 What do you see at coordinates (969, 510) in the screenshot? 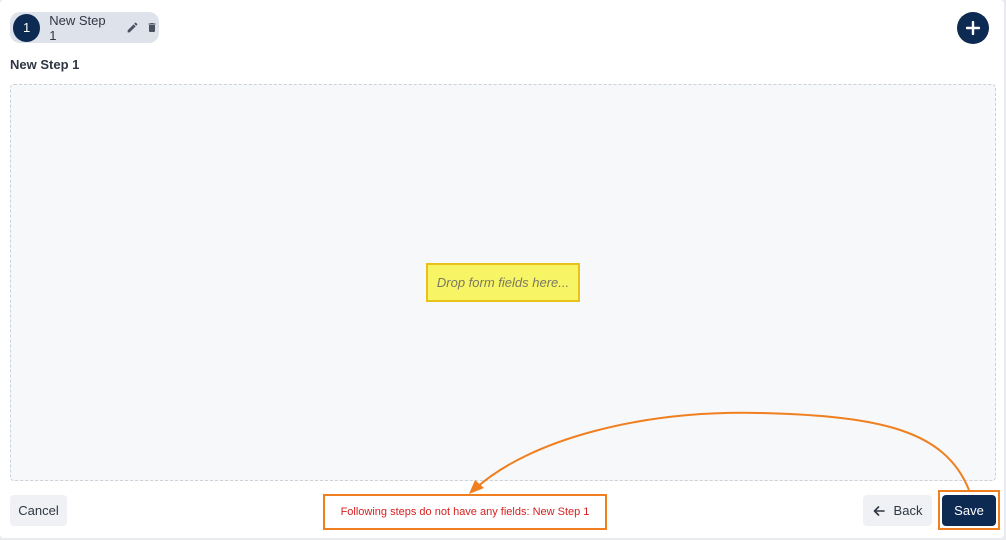
I see `save-button: Save` at bounding box center [969, 510].